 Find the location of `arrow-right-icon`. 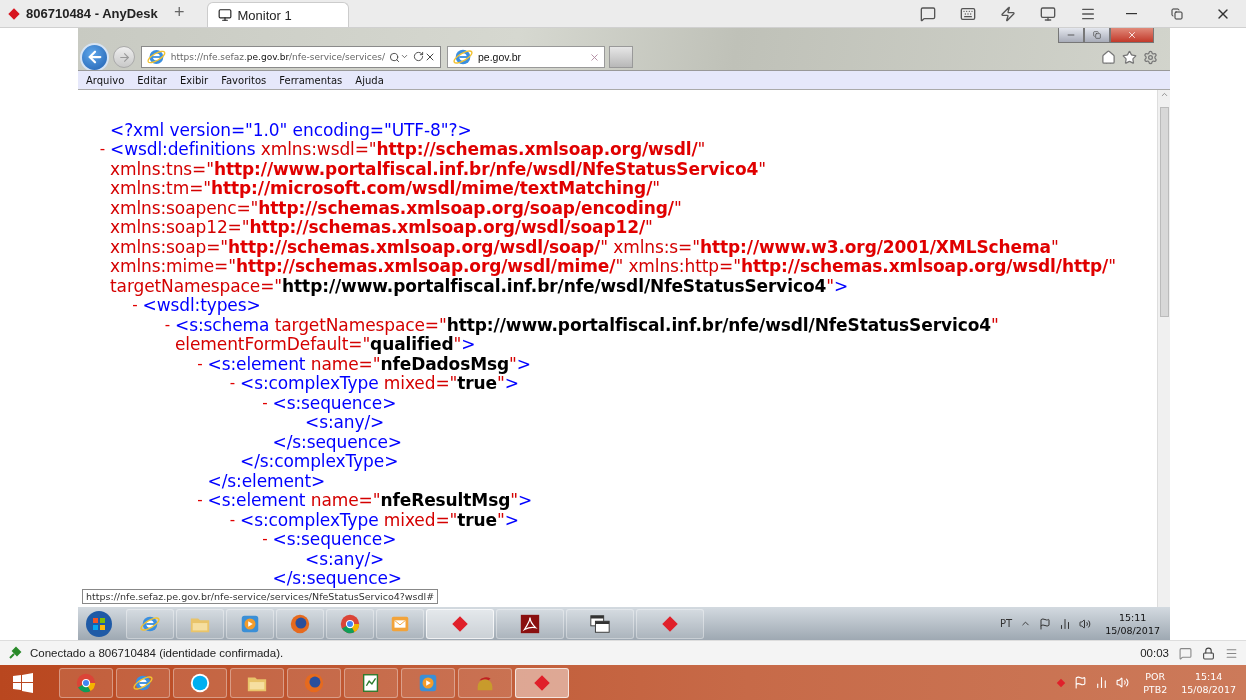

arrow-right-icon is located at coordinates (124, 57).